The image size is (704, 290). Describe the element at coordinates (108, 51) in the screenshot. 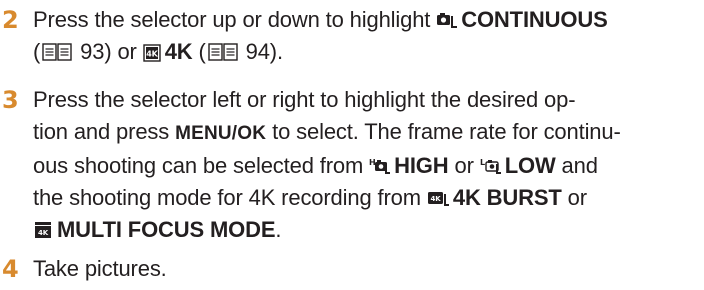

I see `page-reference: 93) or` at that location.